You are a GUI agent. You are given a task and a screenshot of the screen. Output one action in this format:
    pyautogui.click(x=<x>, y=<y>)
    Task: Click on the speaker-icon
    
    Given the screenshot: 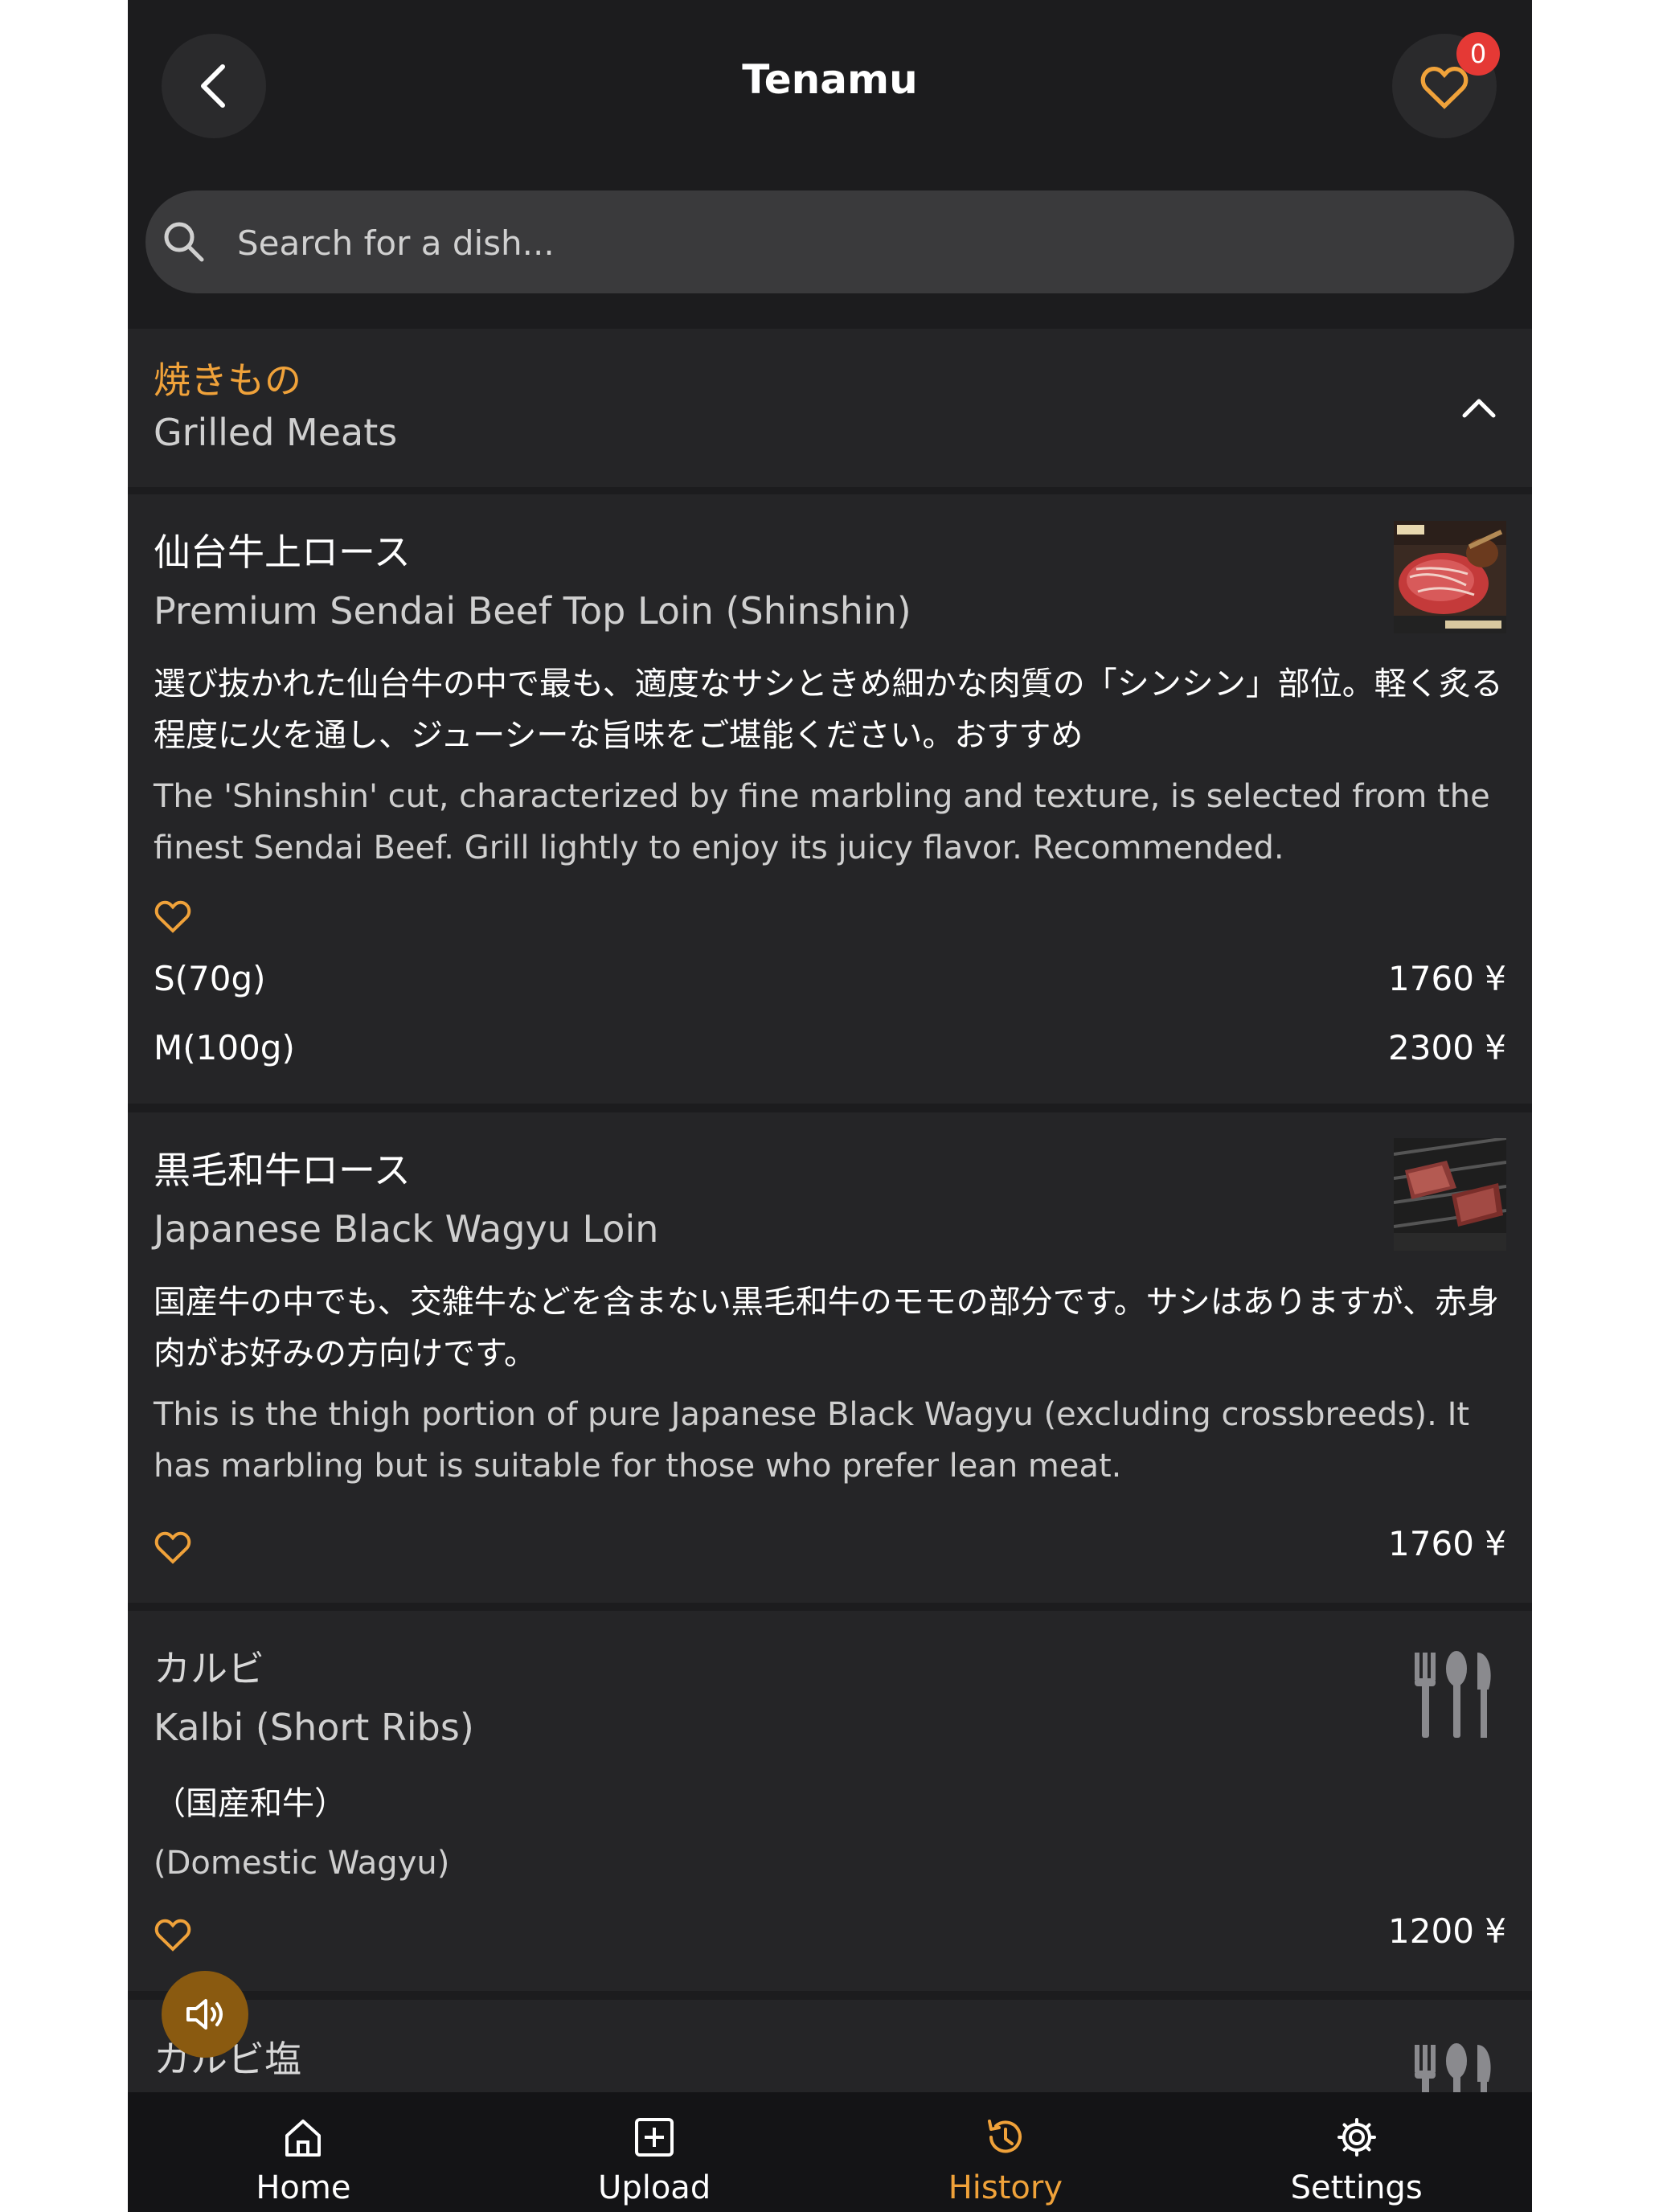 What is the action you would take?
    pyautogui.click(x=204, y=2014)
    